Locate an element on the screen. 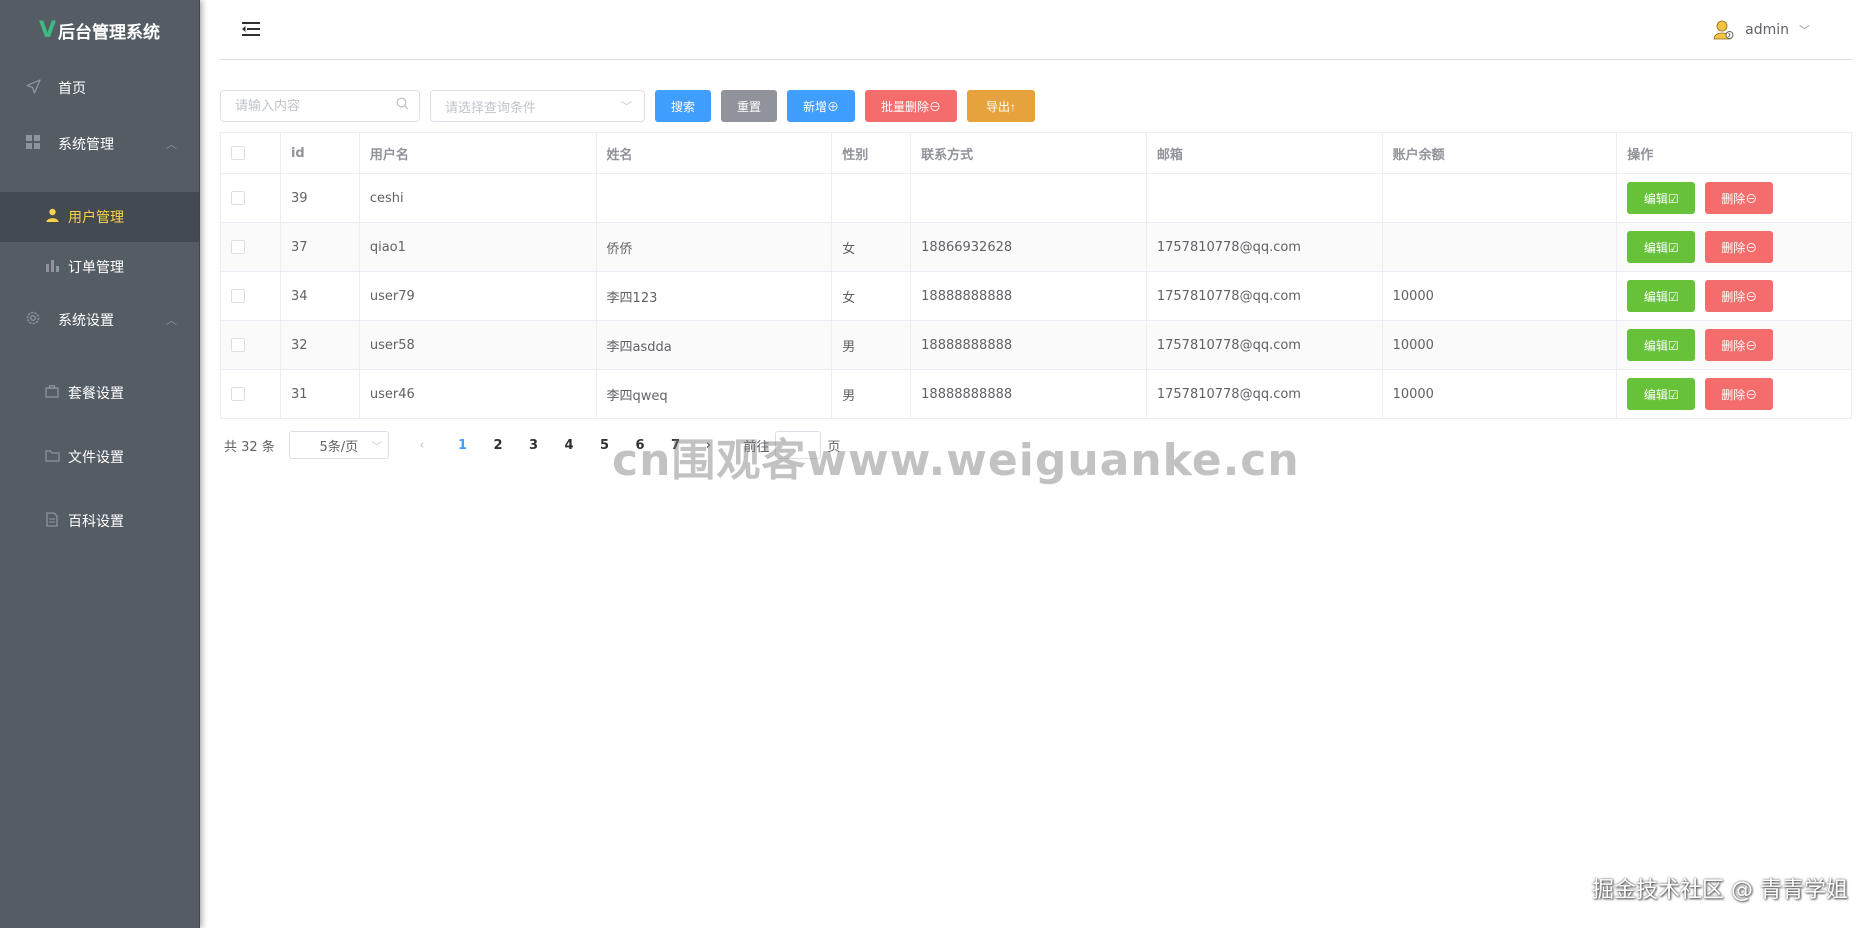 The image size is (1872, 928). search-input-wrapper is located at coordinates (320, 106).